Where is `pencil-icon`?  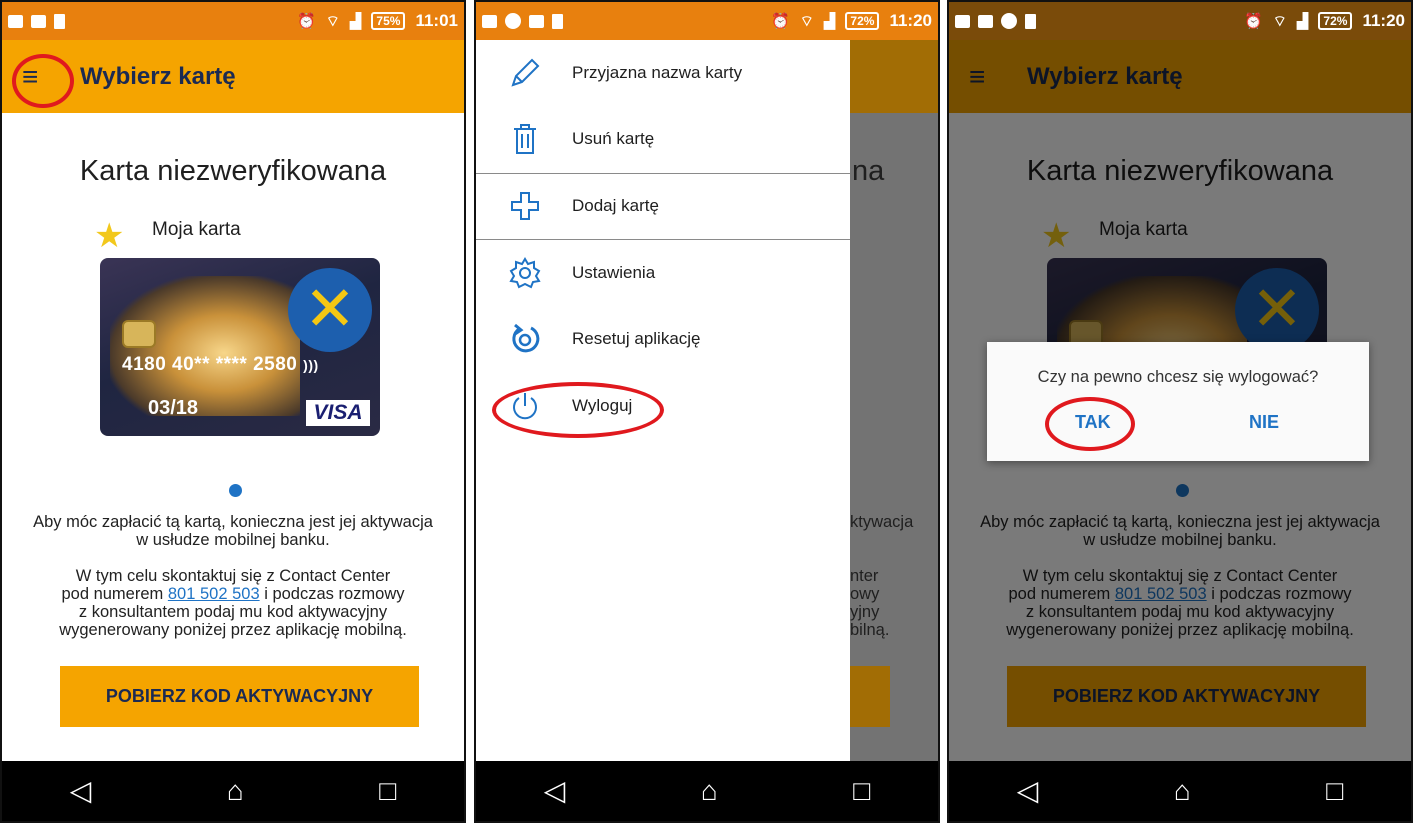
pencil-icon is located at coordinates (525, 73).